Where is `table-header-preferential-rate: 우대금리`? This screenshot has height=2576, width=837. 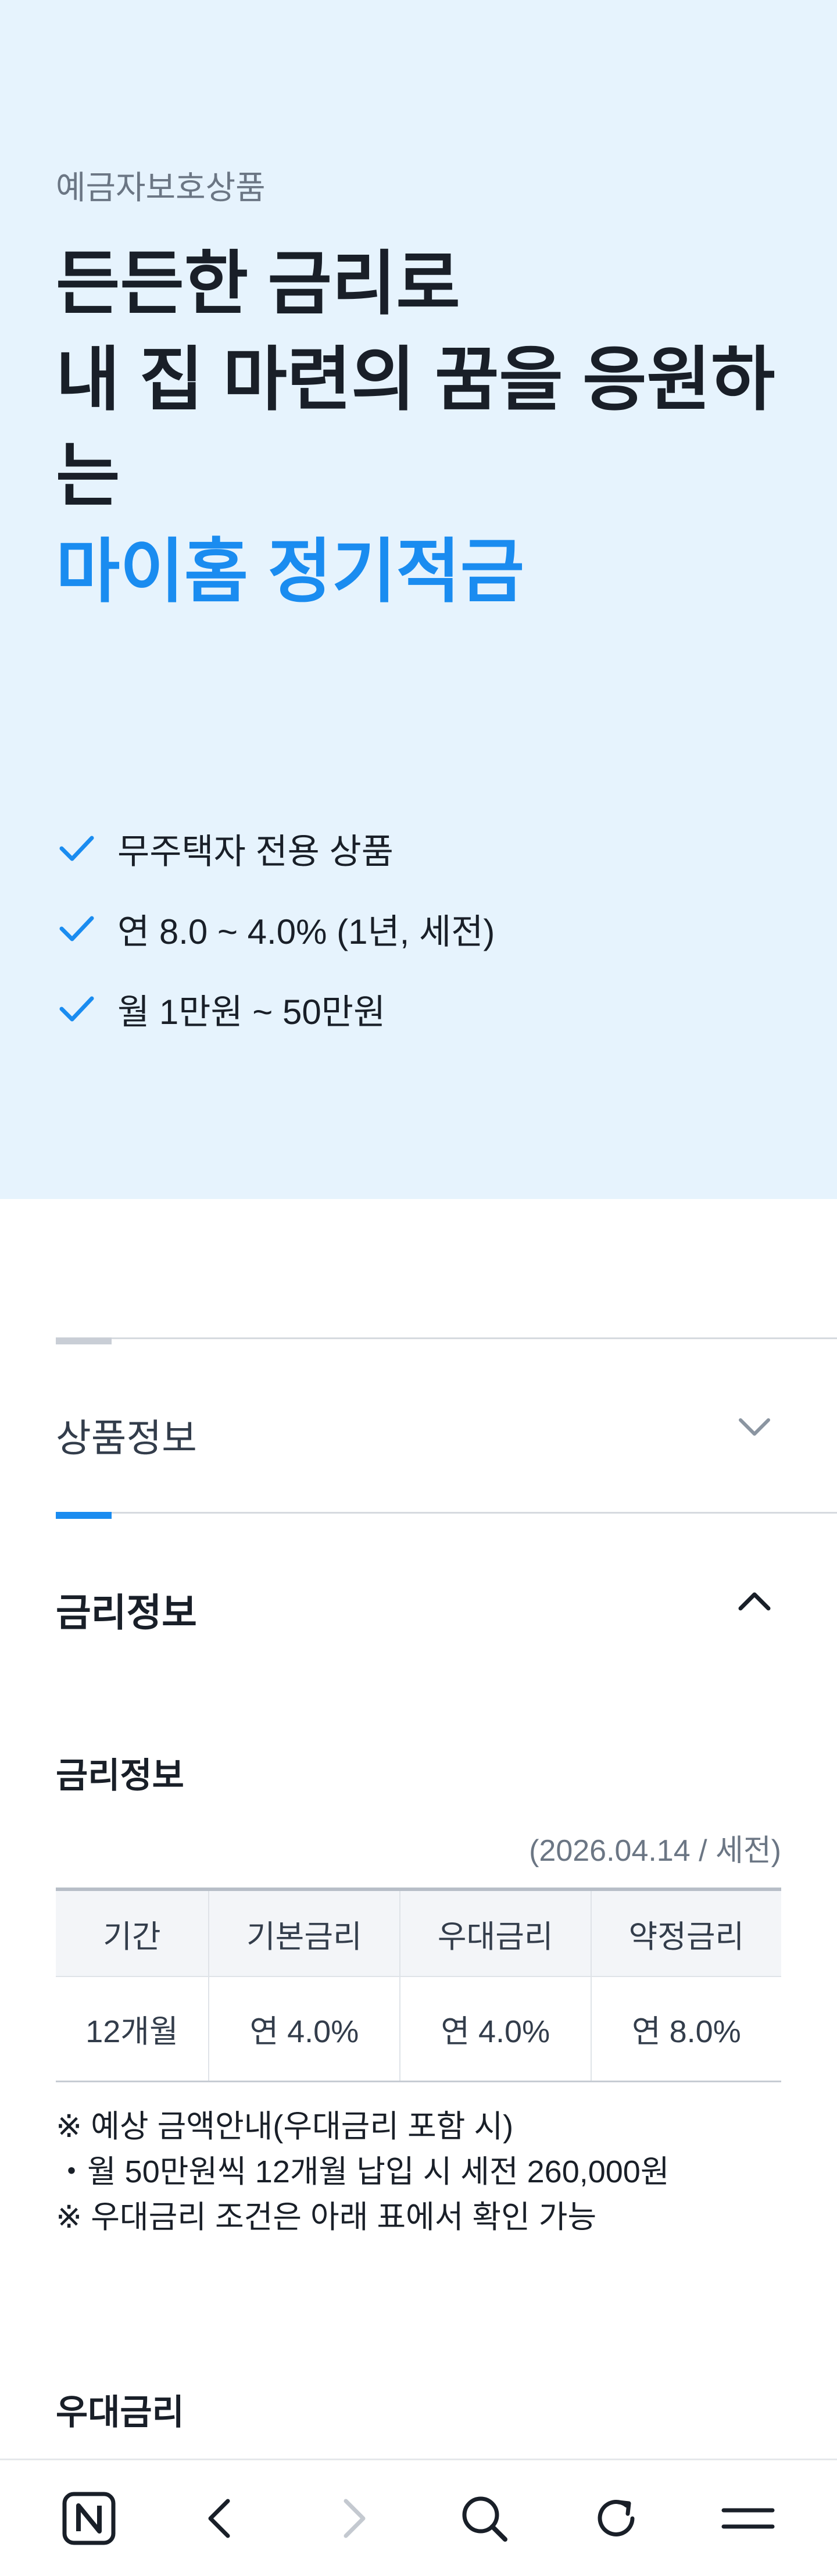 table-header-preferential-rate: 우대금리 is located at coordinates (495, 1933).